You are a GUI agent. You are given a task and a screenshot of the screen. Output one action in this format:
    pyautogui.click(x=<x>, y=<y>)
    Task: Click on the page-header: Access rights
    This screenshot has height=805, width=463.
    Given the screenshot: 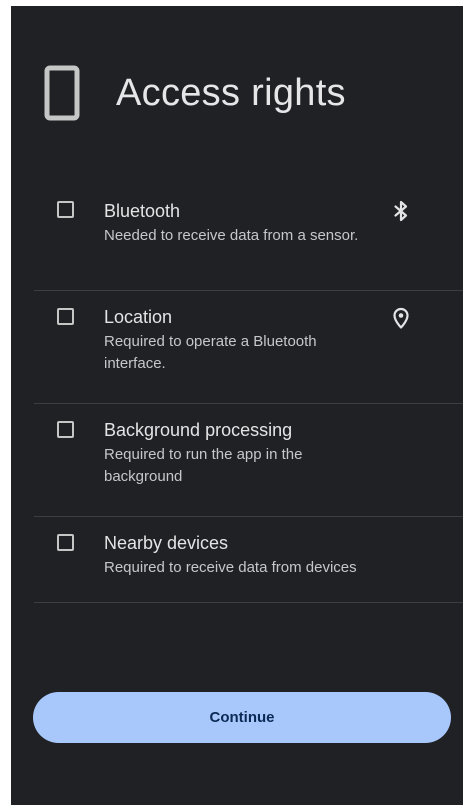 What is the action you would take?
    pyautogui.click(x=195, y=93)
    